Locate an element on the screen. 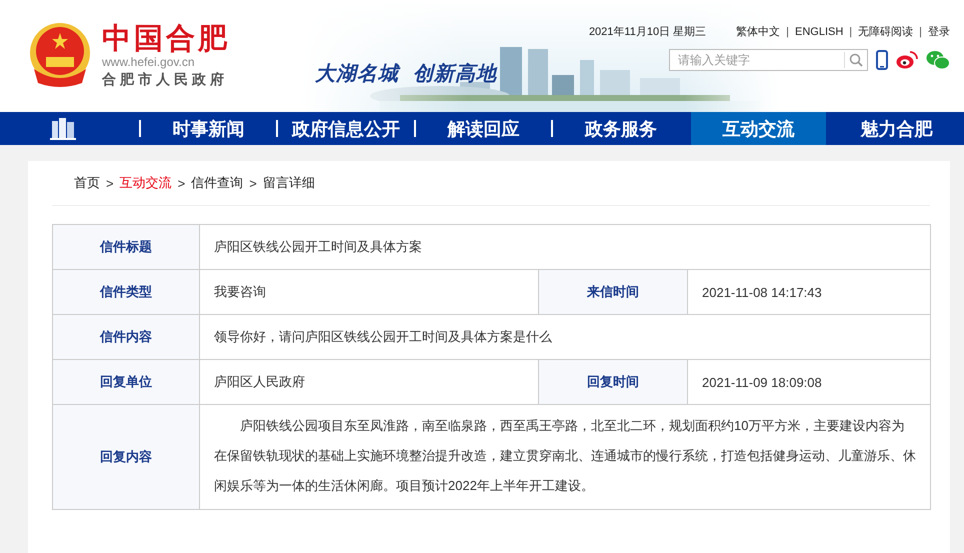 The image size is (964, 553). swirl-logo-icon is located at coordinates (907, 60).